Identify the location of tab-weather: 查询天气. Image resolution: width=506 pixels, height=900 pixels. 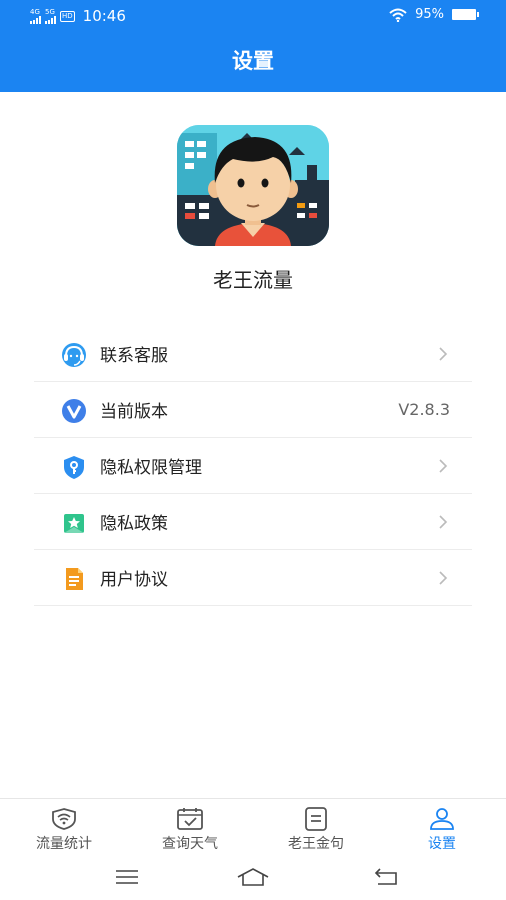
(190, 830).